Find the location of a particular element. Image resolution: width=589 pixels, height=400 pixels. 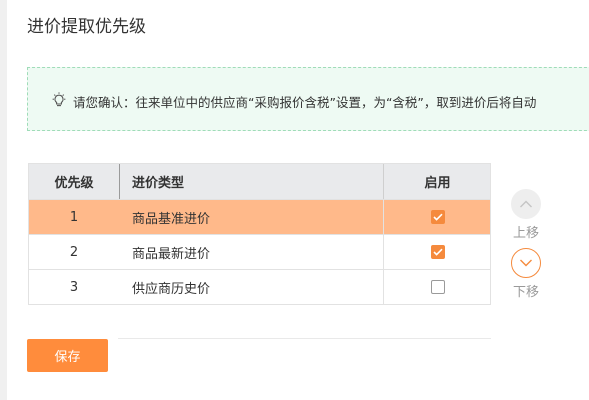

row-priority: 3 is located at coordinates (74, 287).